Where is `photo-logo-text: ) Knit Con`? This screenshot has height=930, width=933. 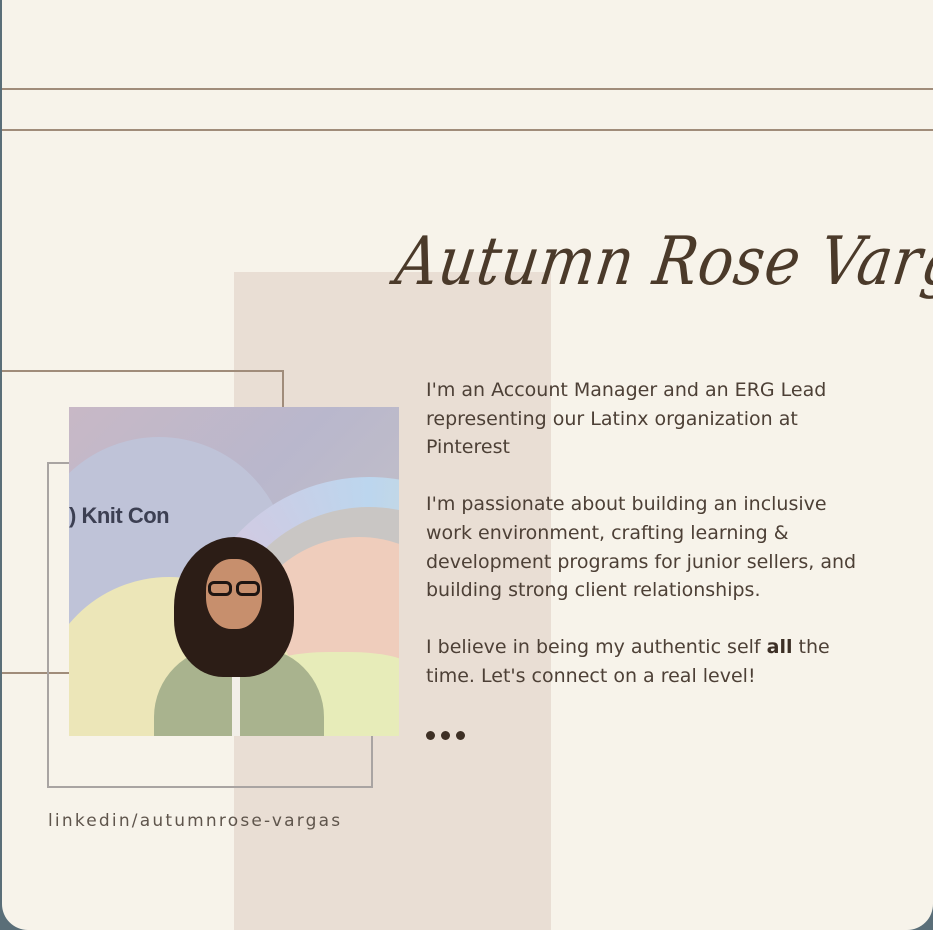 photo-logo-text: ) Knit Con is located at coordinates (119, 515).